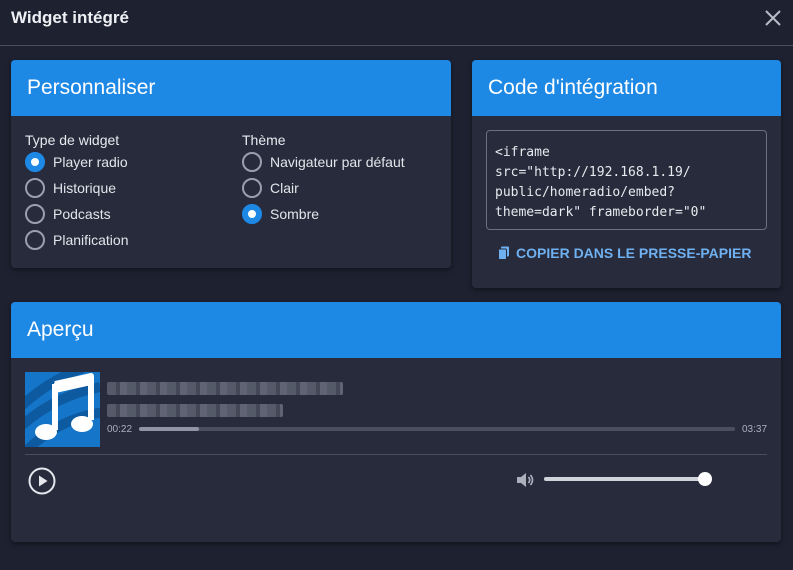 The image size is (793, 570). What do you see at coordinates (755, 429) in the screenshot?
I see `duration-time: 03:37` at bounding box center [755, 429].